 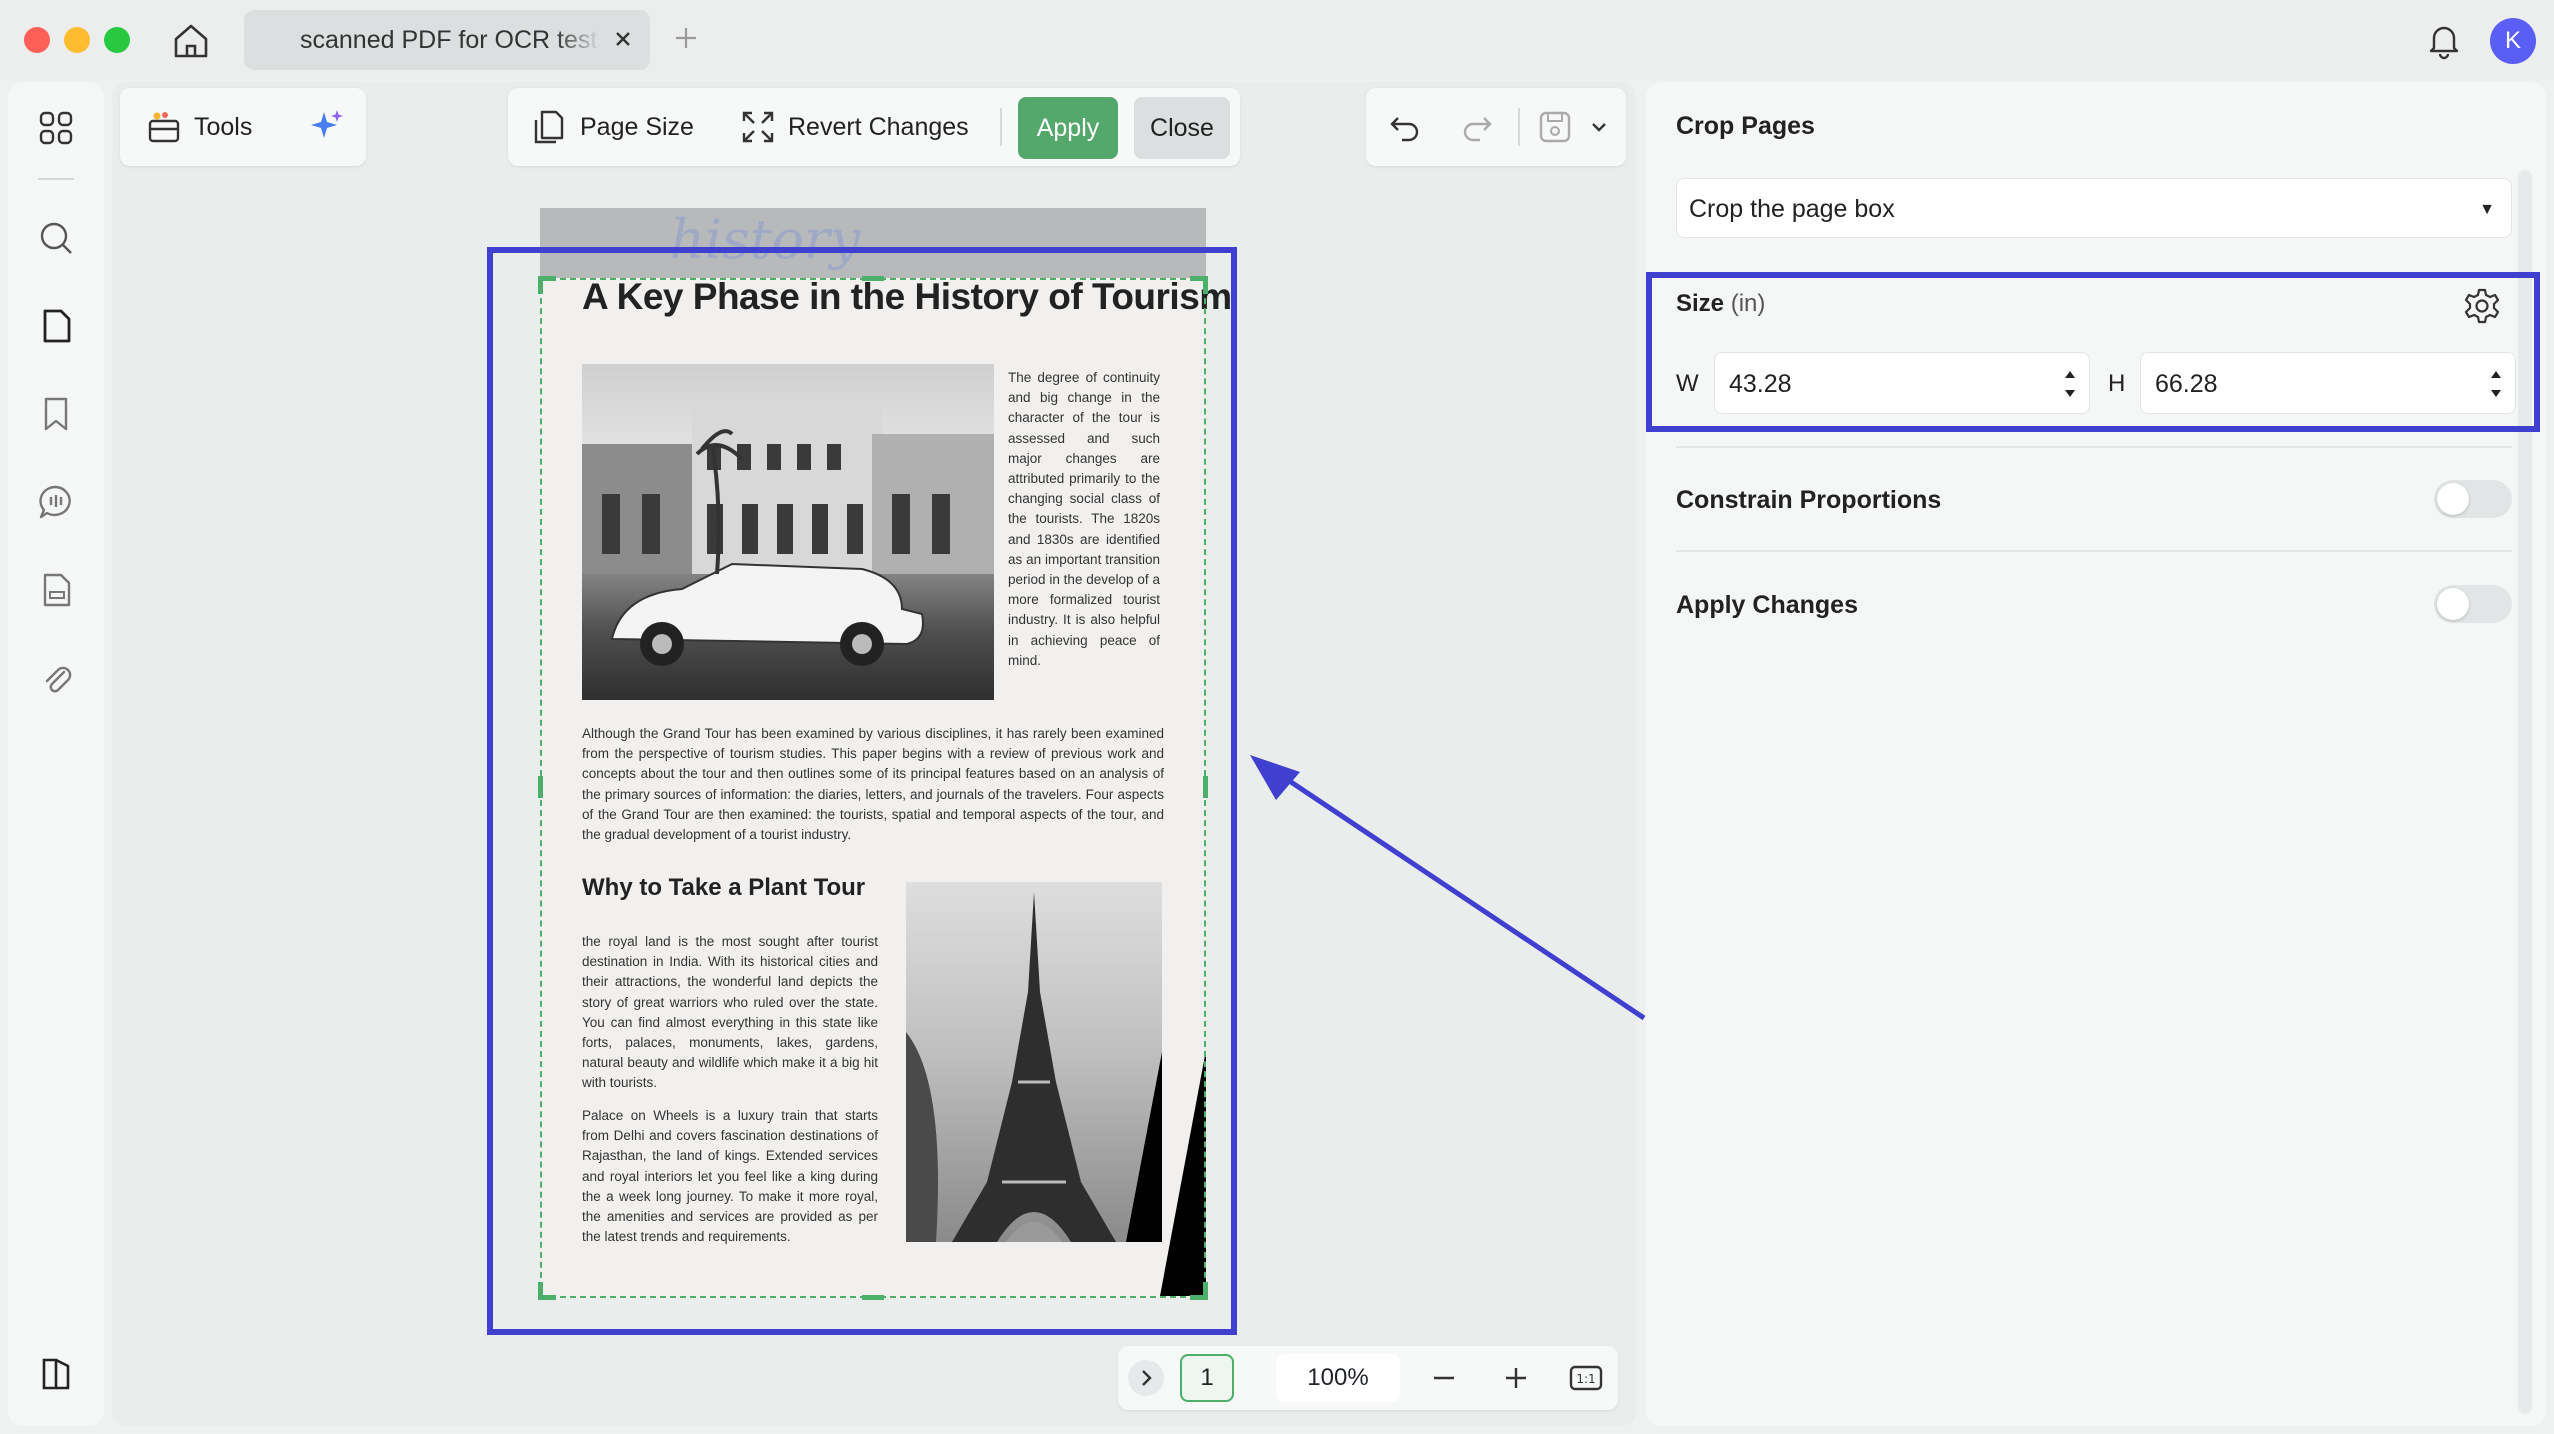 What do you see at coordinates (1477, 127) in the screenshot?
I see `redo-icon` at bounding box center [1477, 127].